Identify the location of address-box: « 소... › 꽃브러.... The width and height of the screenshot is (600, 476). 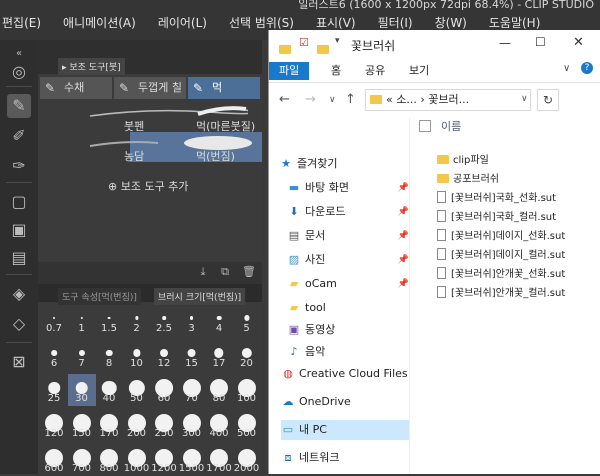
(448, 100).